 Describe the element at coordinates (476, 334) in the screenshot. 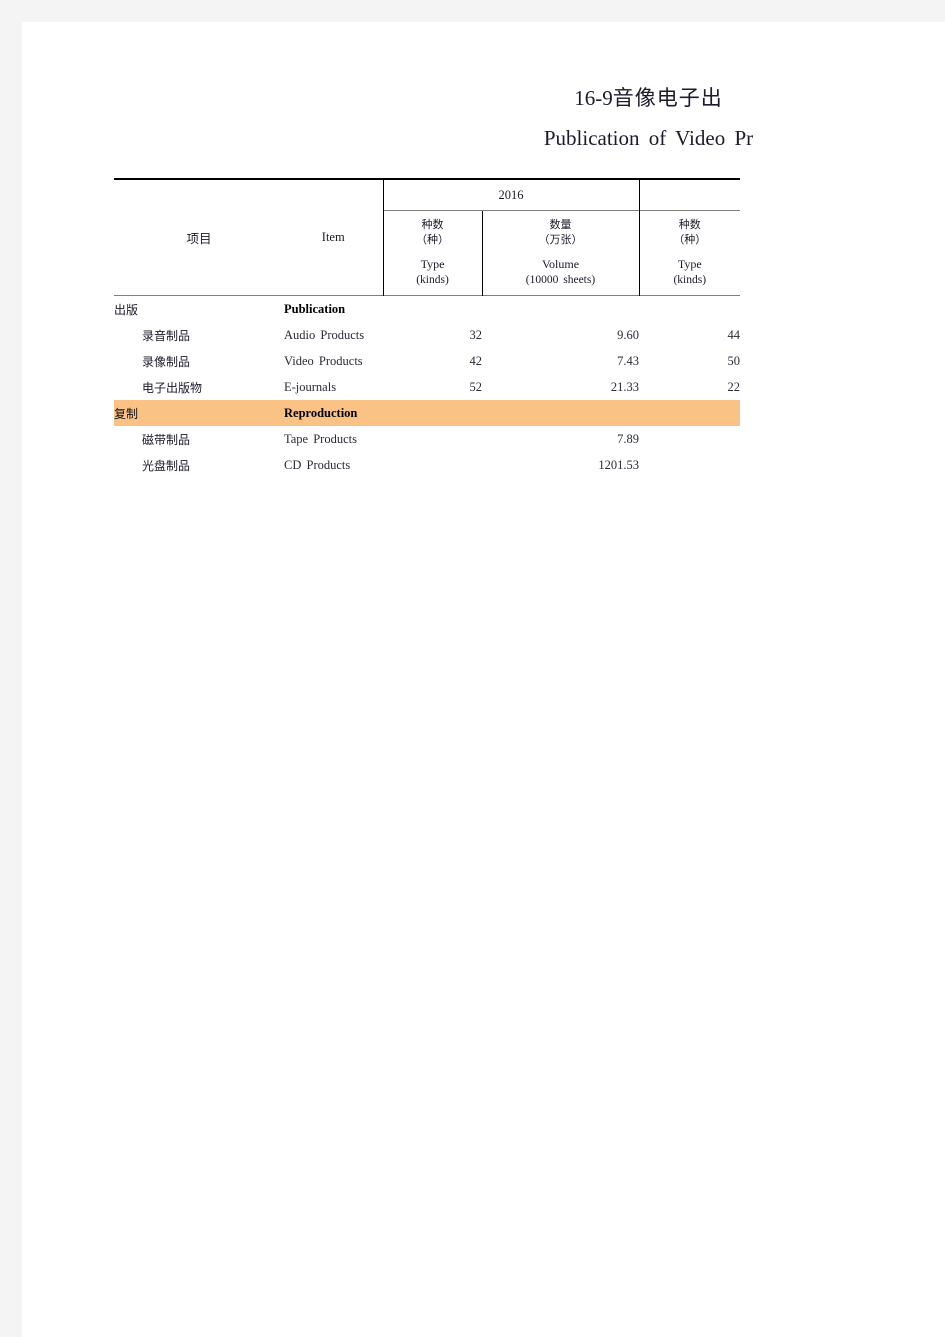

I see `cell-type-kinds: 32` at that location.